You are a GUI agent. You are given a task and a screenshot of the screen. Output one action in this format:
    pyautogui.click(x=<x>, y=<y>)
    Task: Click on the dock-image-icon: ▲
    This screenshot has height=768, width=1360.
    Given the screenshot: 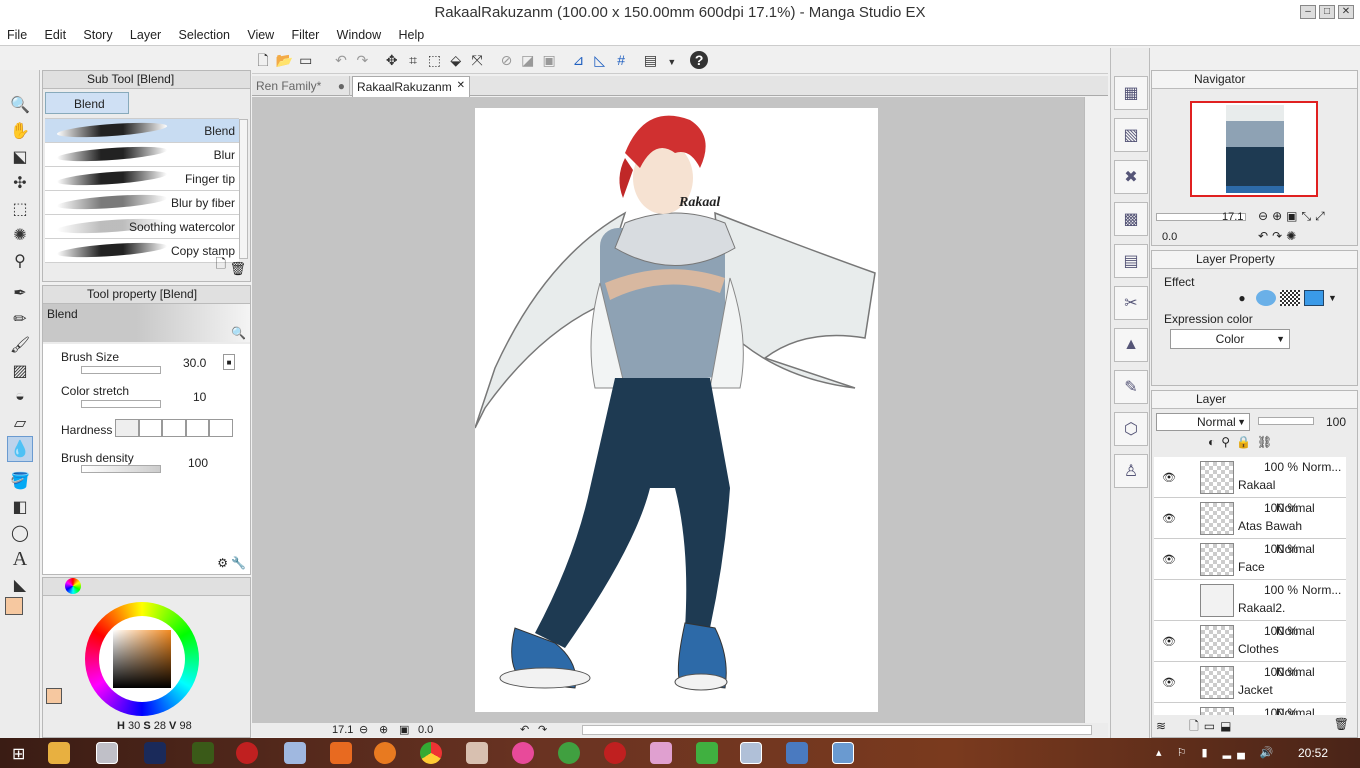 What is the action you would take?
    pyautogui.click(x=1131, y=345)
    